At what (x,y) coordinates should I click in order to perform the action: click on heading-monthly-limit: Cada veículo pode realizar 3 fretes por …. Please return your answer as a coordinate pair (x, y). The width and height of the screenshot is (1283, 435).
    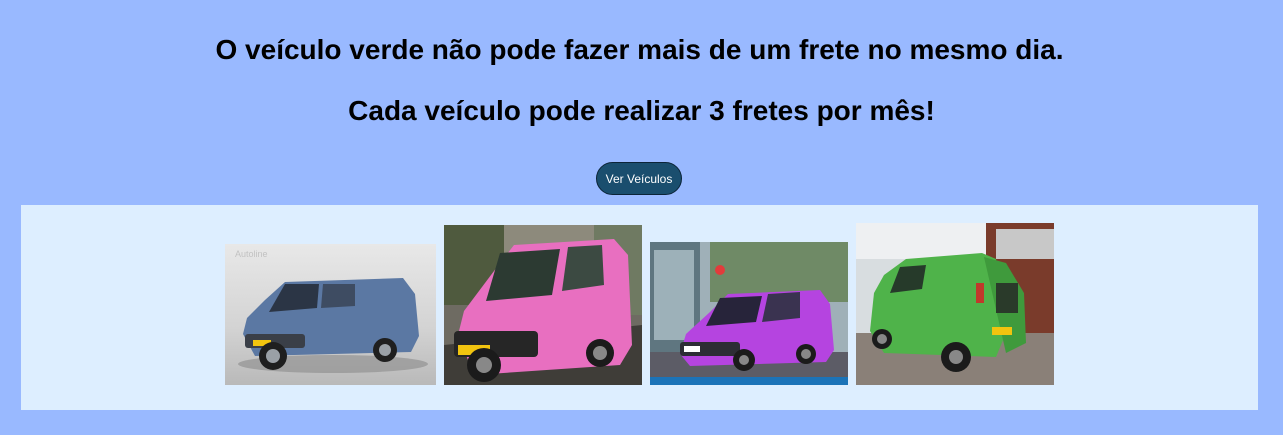
    Looking at the image, I should click on (641, 110).